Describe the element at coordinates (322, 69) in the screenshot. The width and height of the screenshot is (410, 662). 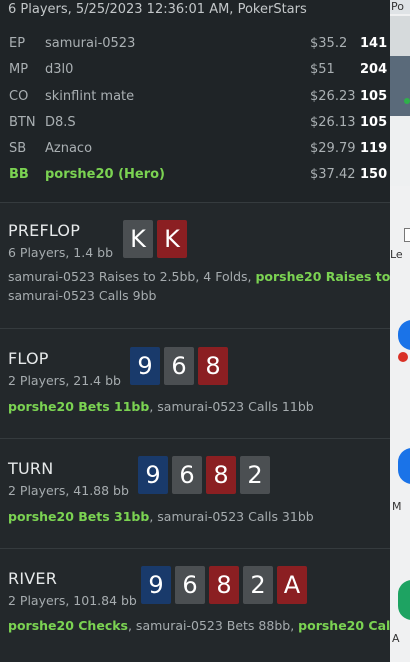
I see `player-stack: $51` at that location.